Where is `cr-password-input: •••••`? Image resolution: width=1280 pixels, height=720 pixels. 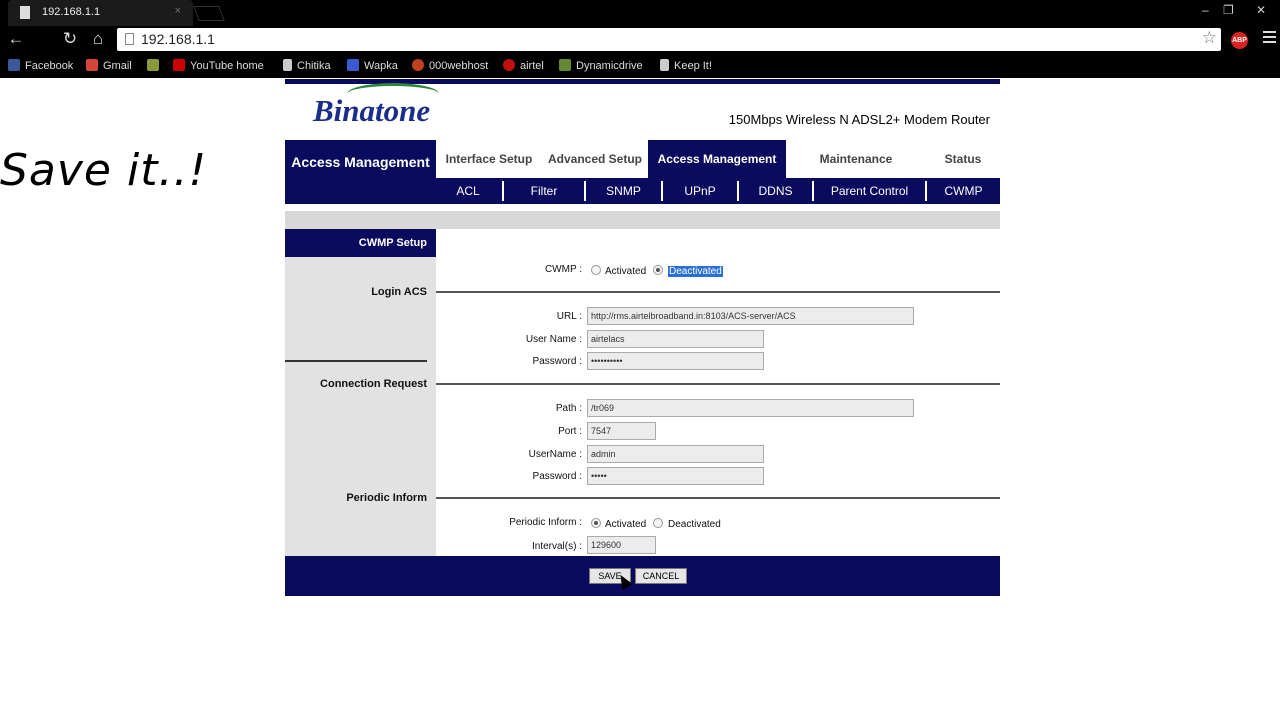 cr-password-input: ••••• is located at coordinates (675, 476).